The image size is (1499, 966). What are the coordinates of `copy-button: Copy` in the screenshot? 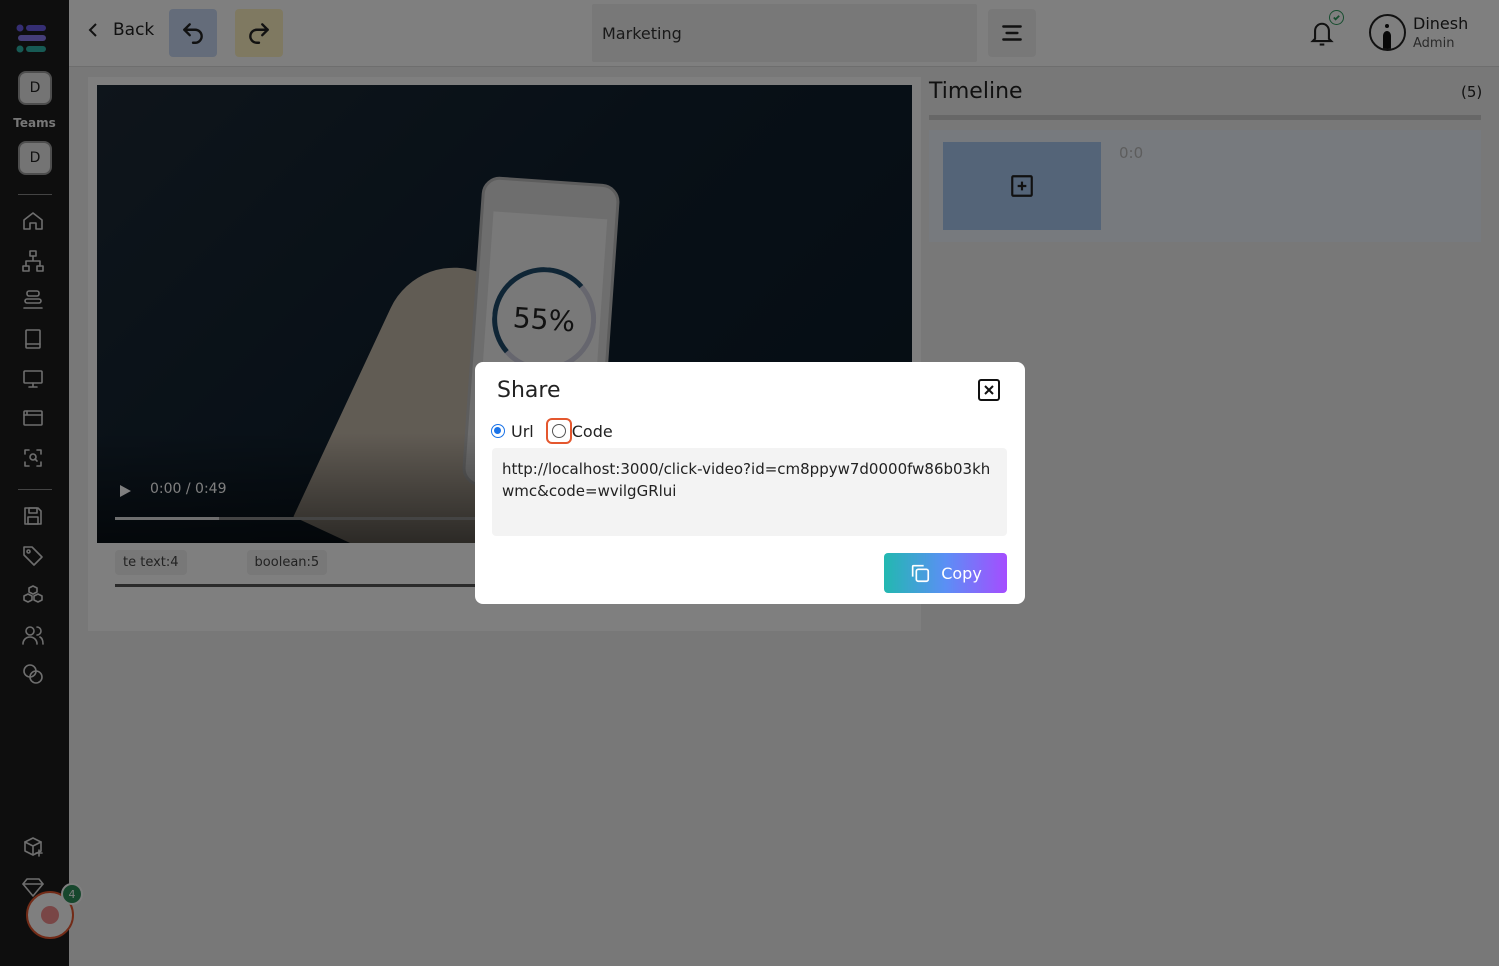 It's located at (945, 573).